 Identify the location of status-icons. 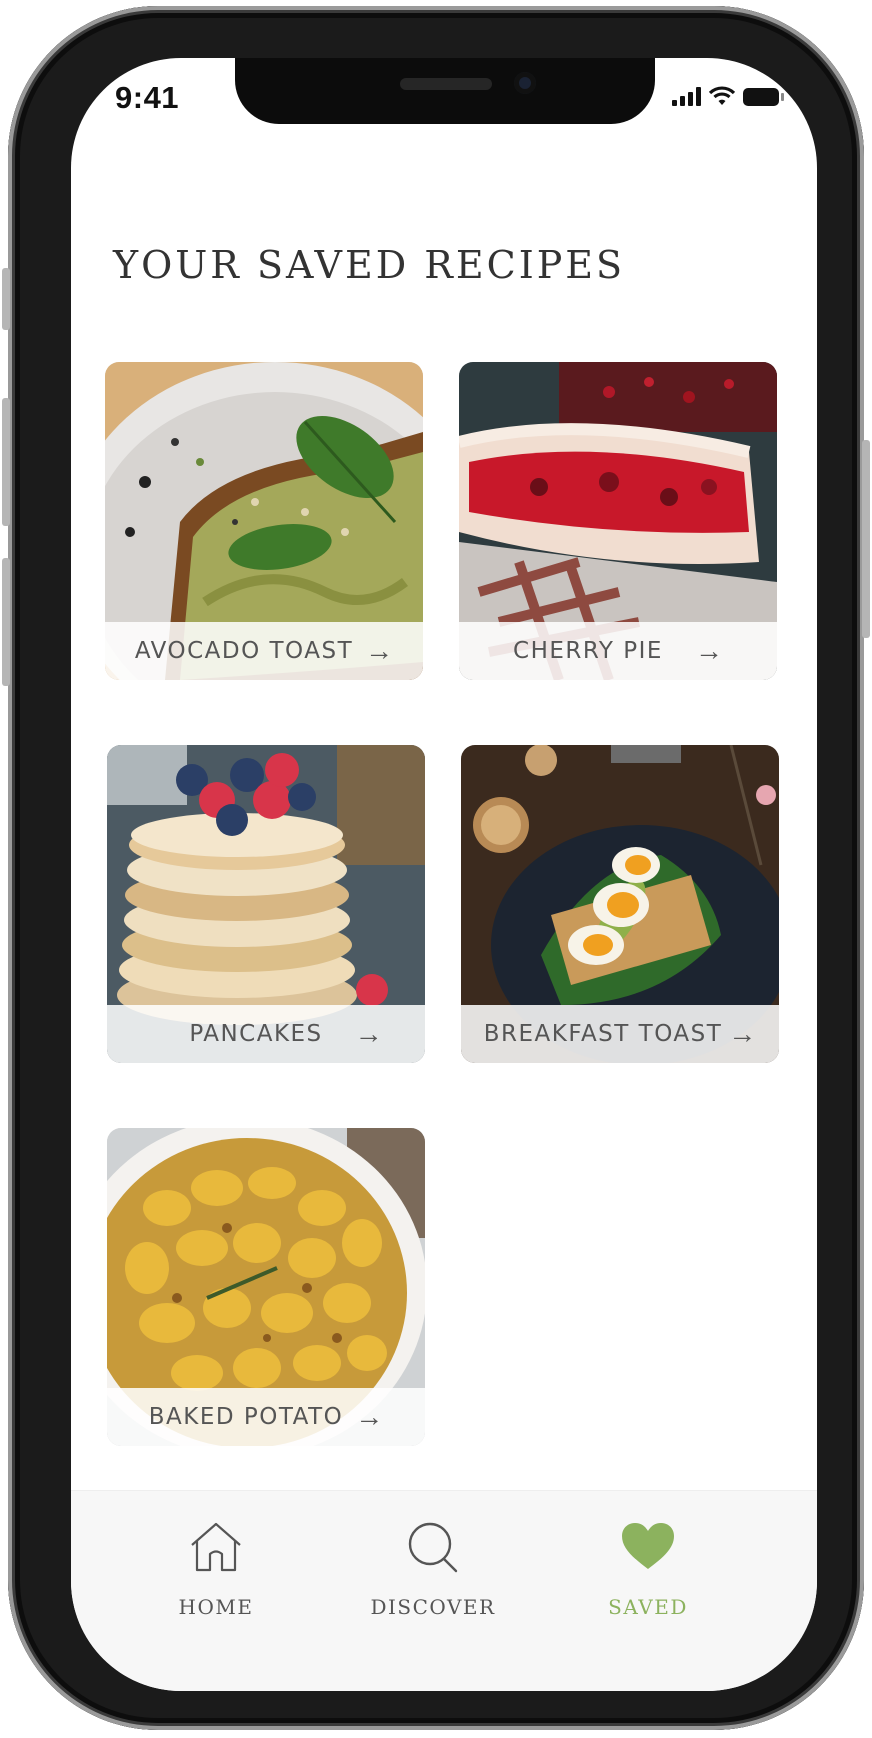
(728, 96).